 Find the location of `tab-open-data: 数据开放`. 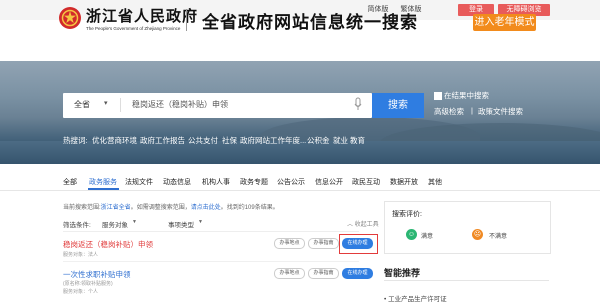

tab-open-data: 数据开放 is located at coordinates (404, 182).